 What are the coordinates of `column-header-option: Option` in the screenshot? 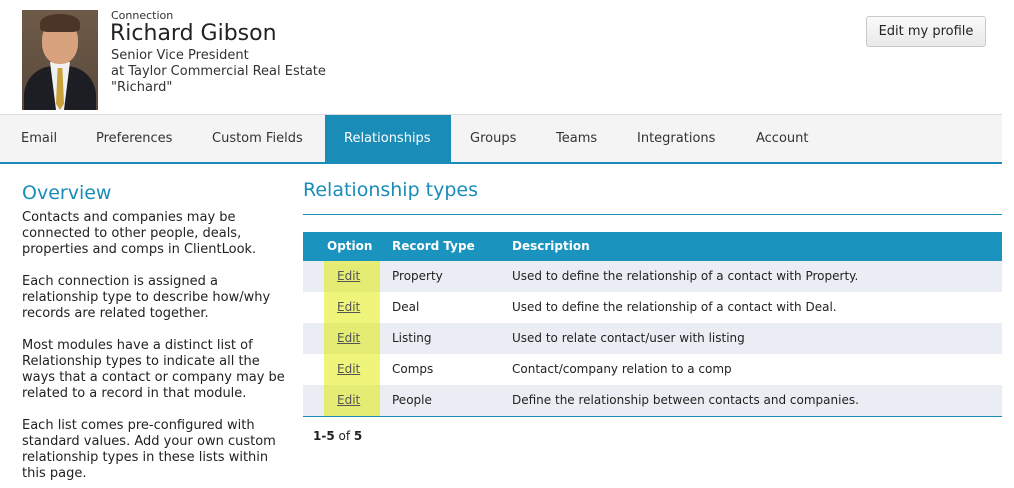 It's located at (350, 246).